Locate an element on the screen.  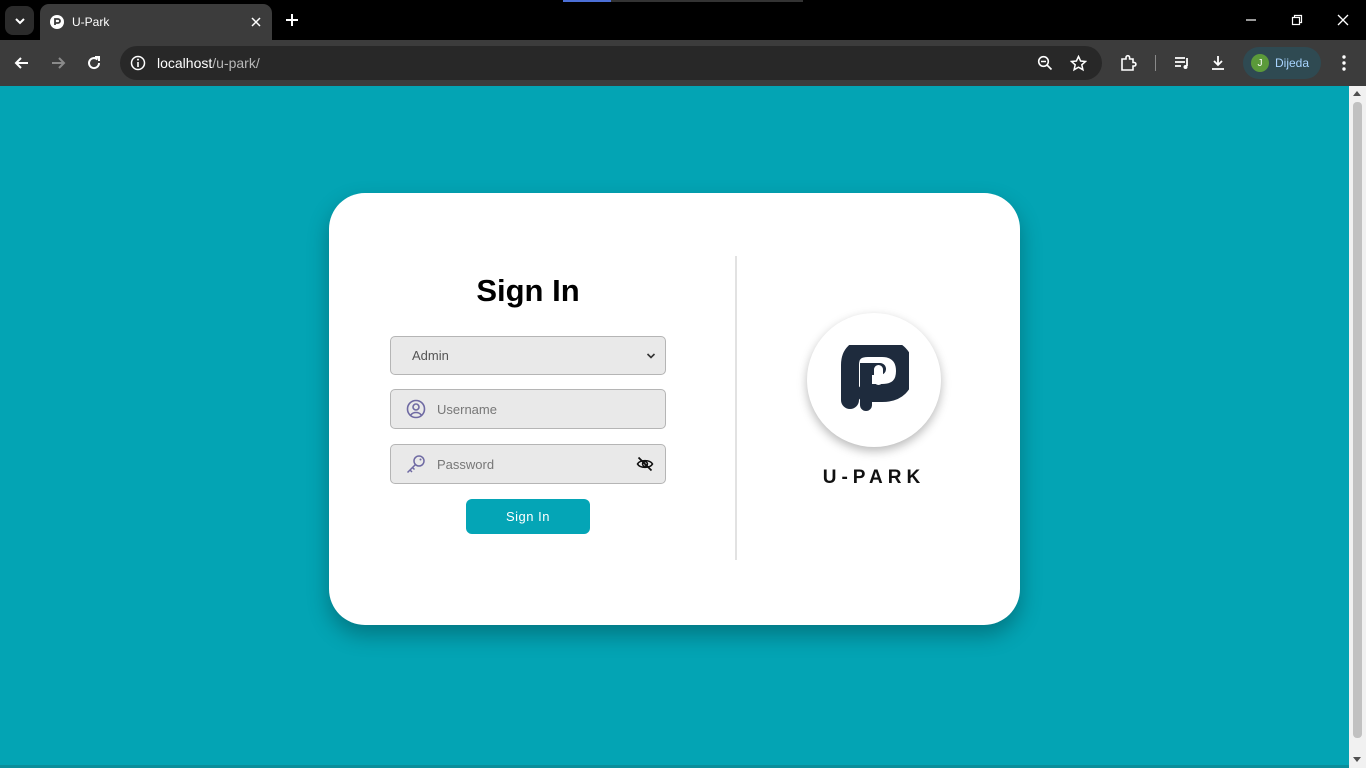
brand-name: U-PARK is located at coordinates (874, 477).